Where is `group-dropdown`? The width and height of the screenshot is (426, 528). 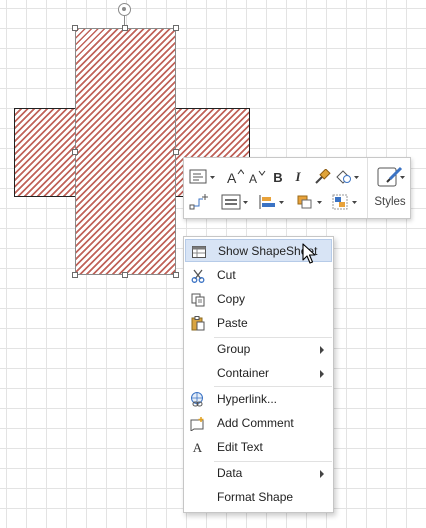
group-dropdown is located at coordinates (347, 202).